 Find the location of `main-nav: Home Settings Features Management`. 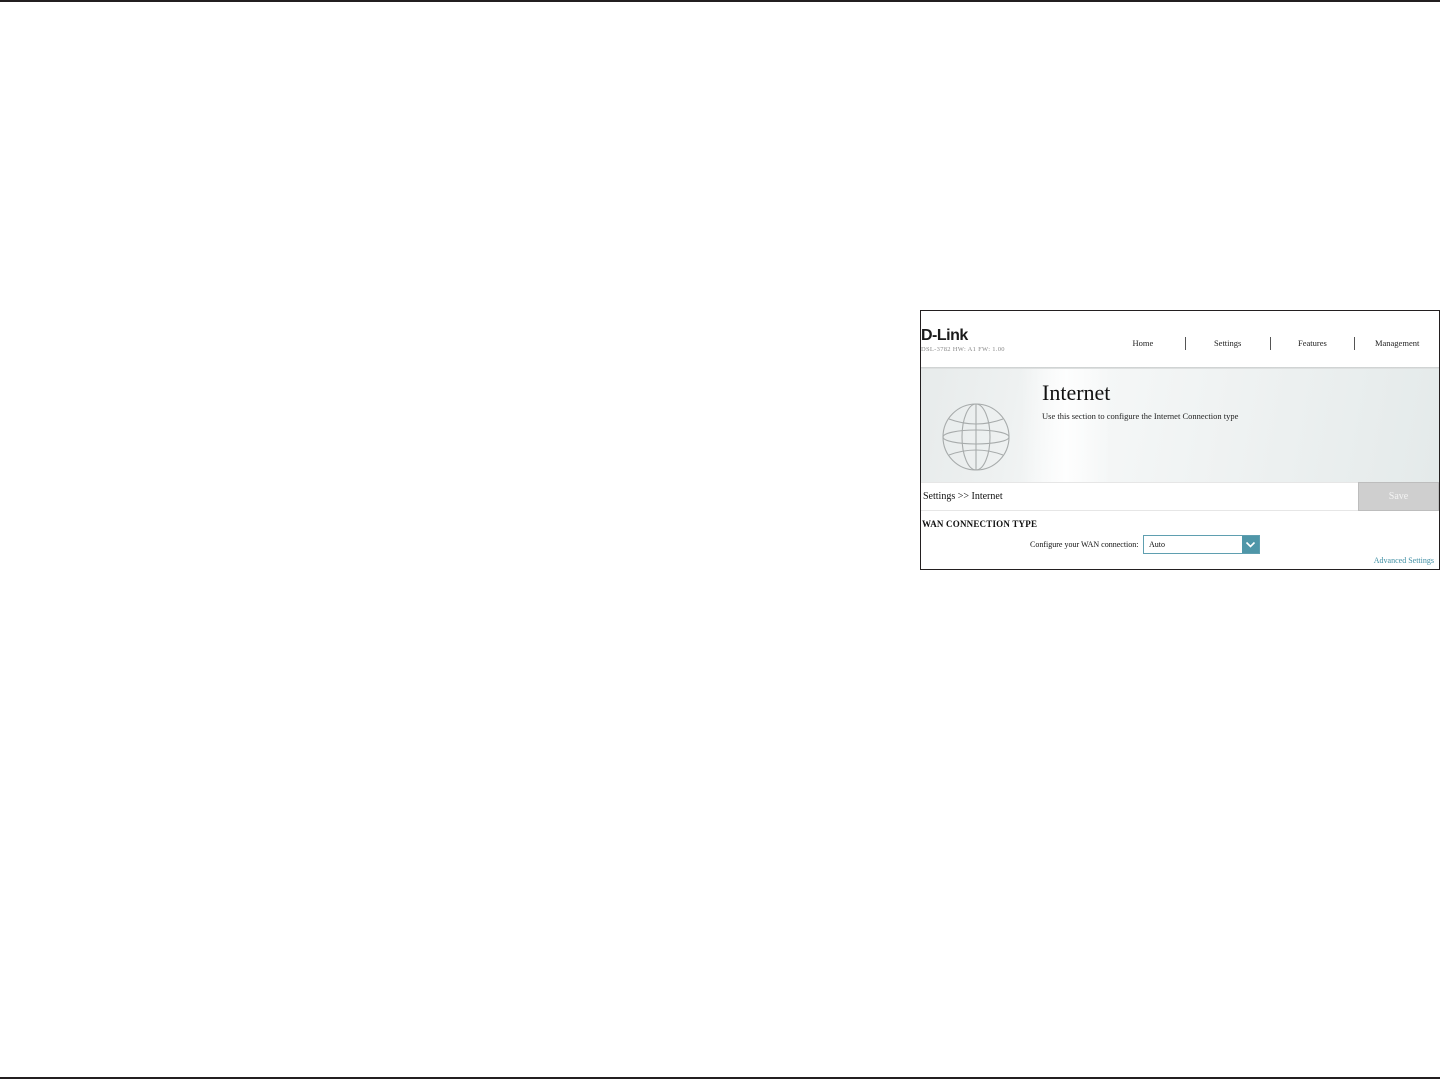

main-nav: Home Settings Features Management is located at coordinates (1270, 343).